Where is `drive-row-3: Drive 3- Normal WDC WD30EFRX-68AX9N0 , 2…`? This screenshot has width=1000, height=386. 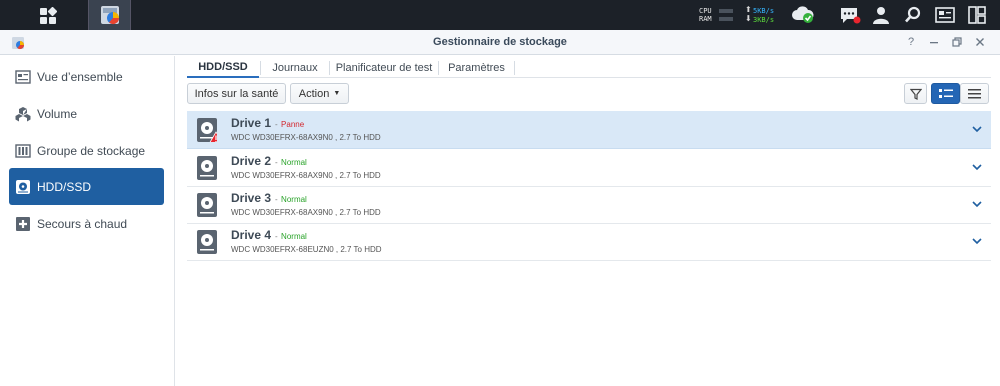 drive-row-3: Drive 3- Normal WDC WD30EFRX-68AX9N0 , 2… is located at coordinates (589, 205).